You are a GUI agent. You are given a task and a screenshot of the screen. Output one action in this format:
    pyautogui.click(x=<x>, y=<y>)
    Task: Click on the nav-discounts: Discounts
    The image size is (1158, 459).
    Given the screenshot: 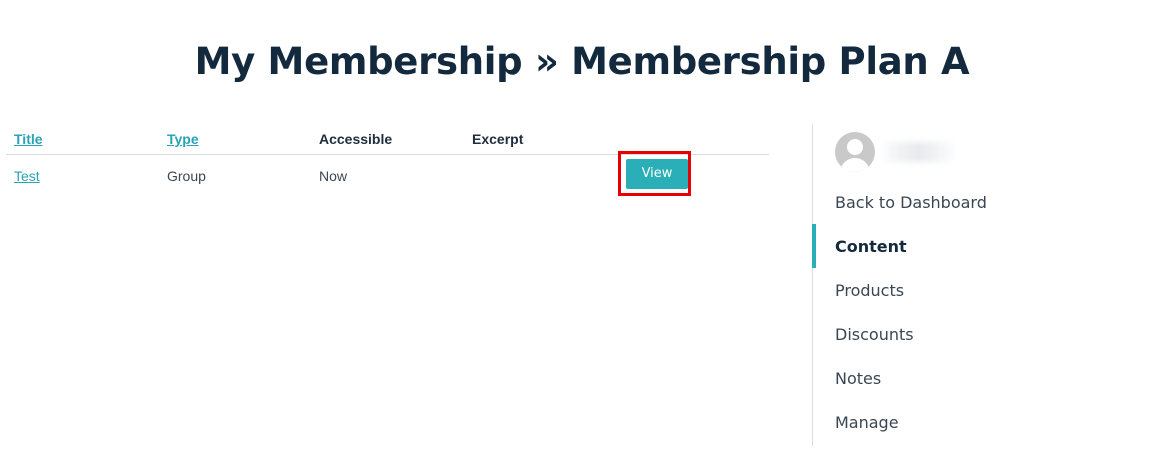 What is the action you would take?
    pyautogui.click(x=874, y=335)
    